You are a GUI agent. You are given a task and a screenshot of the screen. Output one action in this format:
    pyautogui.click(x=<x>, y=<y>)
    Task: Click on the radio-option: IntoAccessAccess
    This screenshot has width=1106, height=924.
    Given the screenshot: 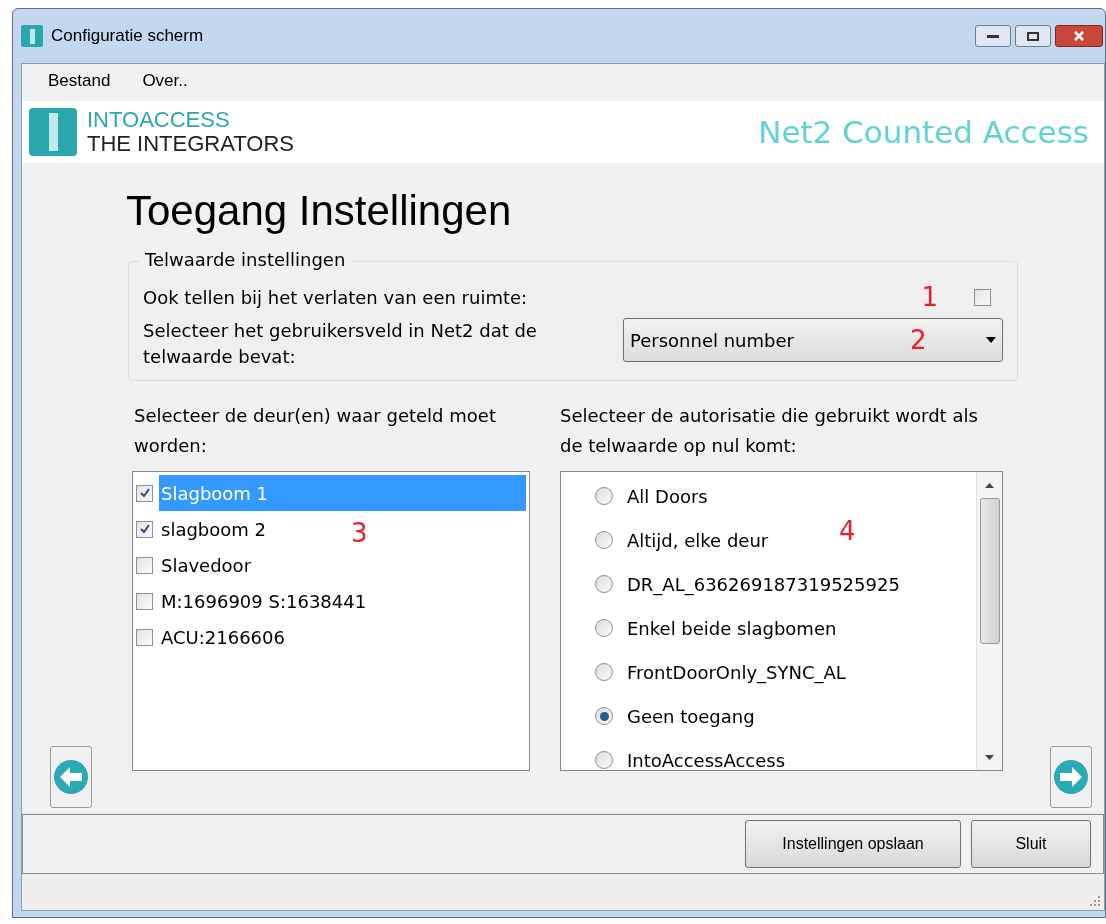 What is the action you would take?
    pyautogui.click(x=690, y=757)
    